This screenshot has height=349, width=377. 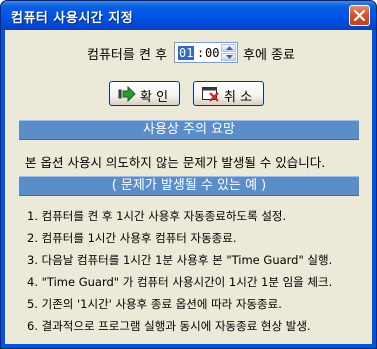 What do you see at coordinates (127, 55) in the screenshot?
I see `timer-prefix-label: 컴퓨터를 켠 후` at bounding box center [127, 55].